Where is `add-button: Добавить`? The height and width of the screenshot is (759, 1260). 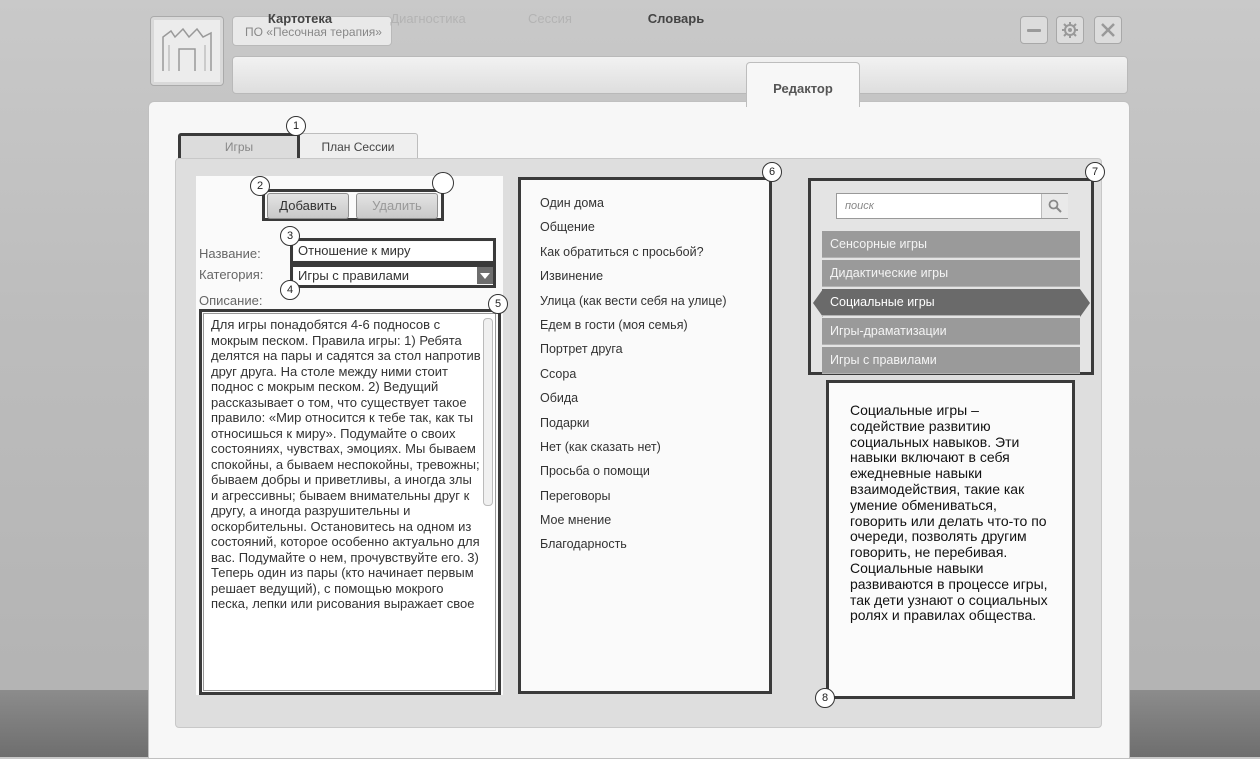
add-button: Добавить is located at coordinates (308, 206).